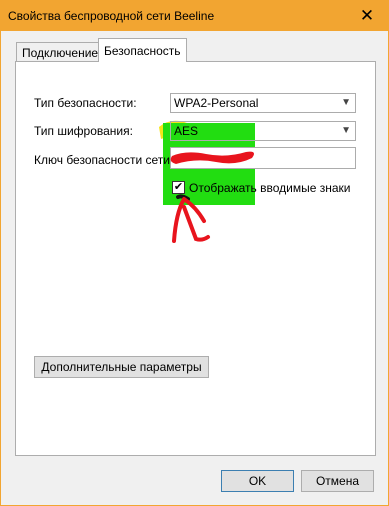  What do you see at coordinates (111, 16) in the screenshot?
I see `window-title: Свойства беспроводной сети Beeline` at bounding box center [111, 16].